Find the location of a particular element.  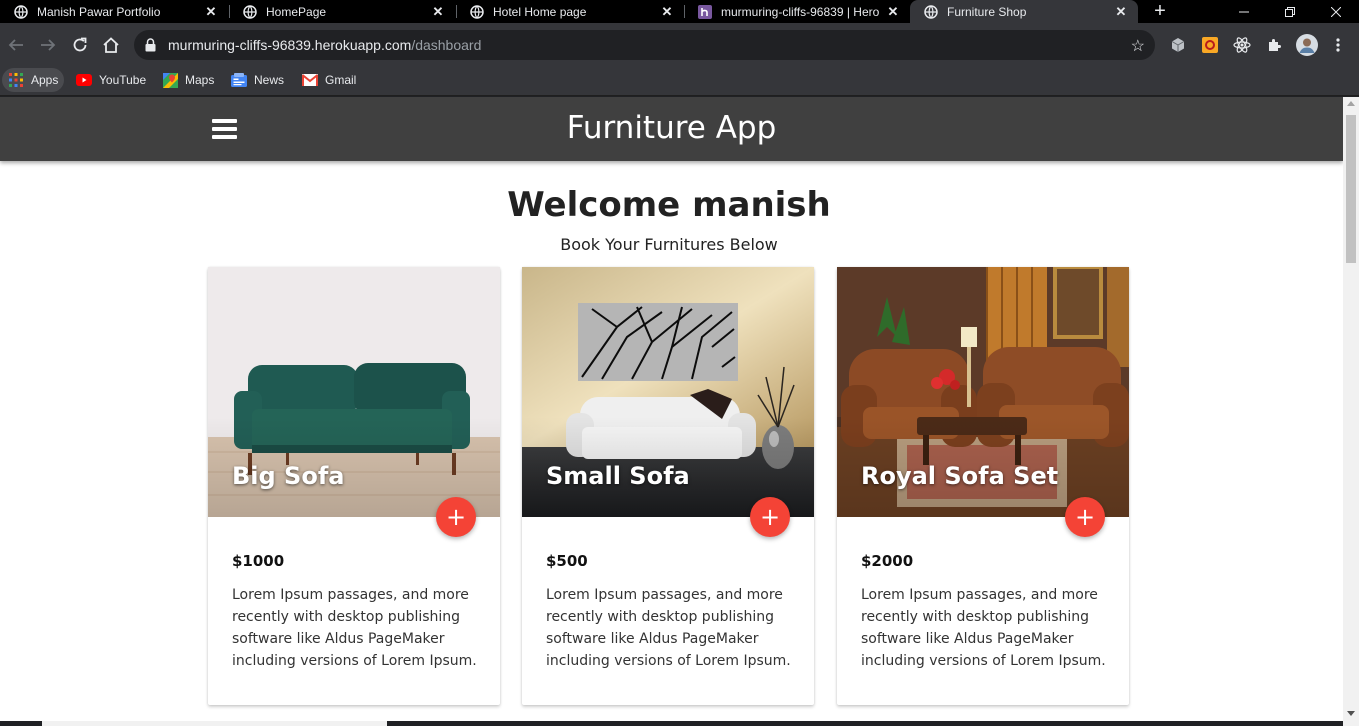

scroll-up-arrow-icon is located at coordinates (1351, 103).